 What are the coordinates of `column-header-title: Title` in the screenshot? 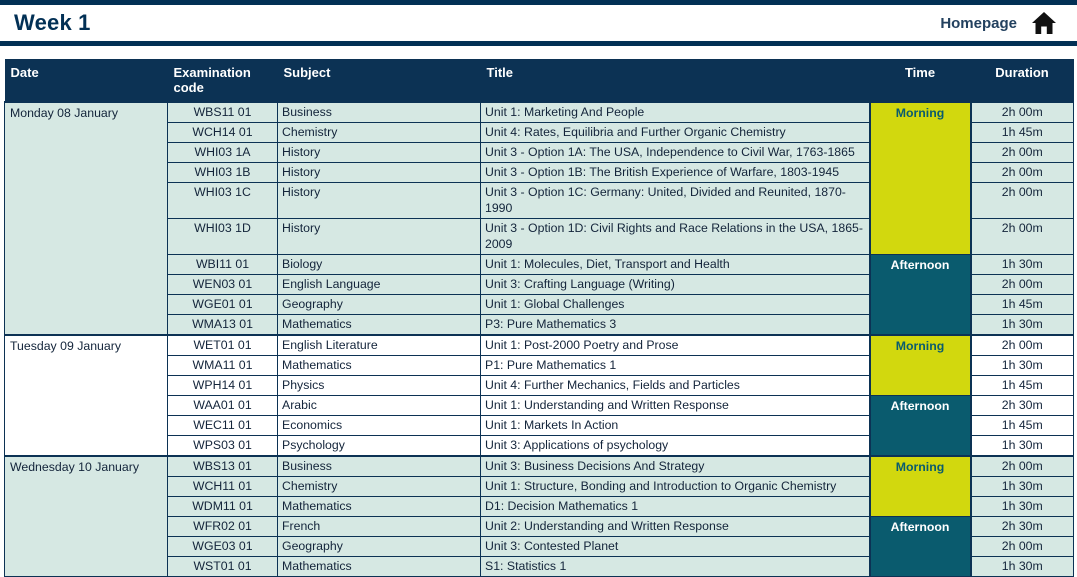 It's located at (675, 80).